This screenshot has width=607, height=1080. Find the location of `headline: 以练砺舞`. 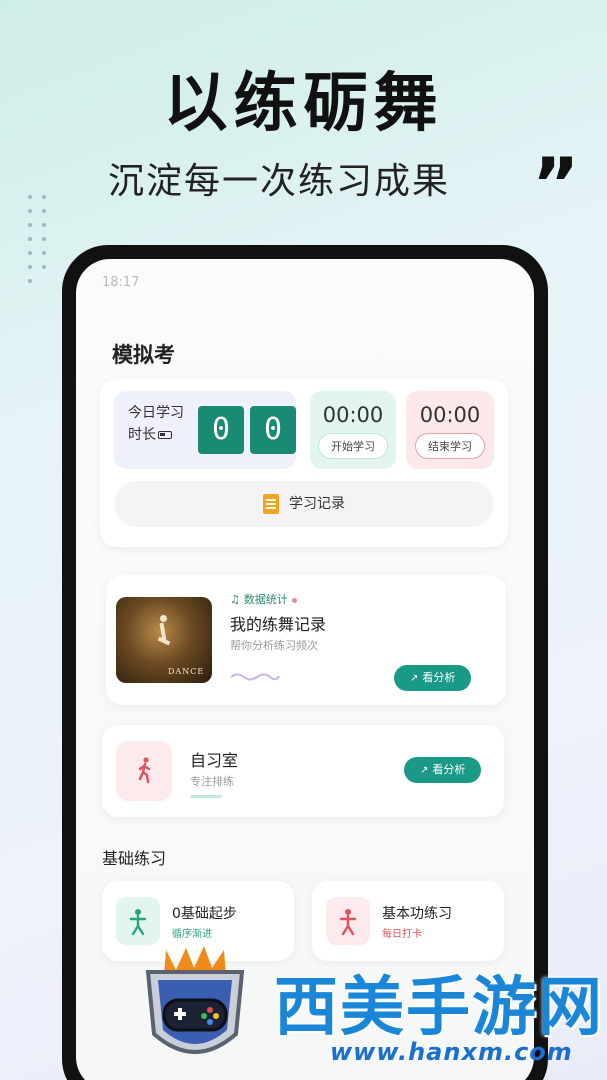

headline: 以练砺舞 is located at coordinates (303, 104).